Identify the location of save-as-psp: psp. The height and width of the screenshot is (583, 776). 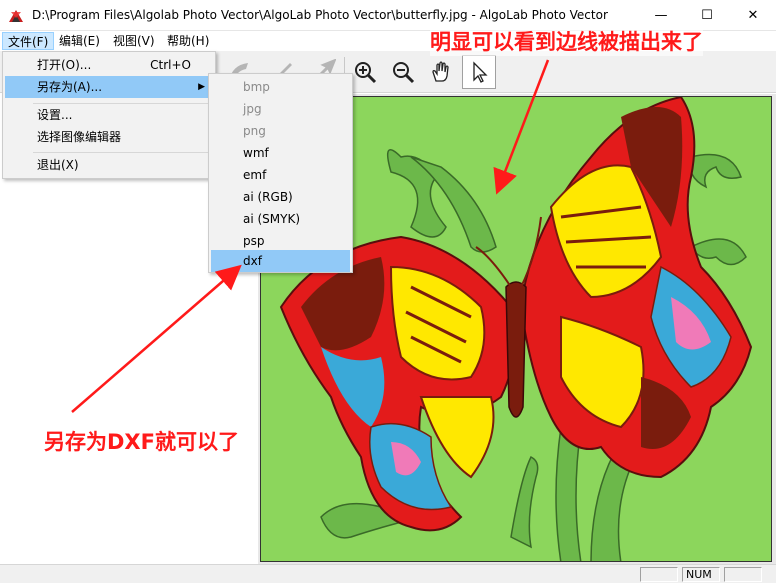
(280, 241).